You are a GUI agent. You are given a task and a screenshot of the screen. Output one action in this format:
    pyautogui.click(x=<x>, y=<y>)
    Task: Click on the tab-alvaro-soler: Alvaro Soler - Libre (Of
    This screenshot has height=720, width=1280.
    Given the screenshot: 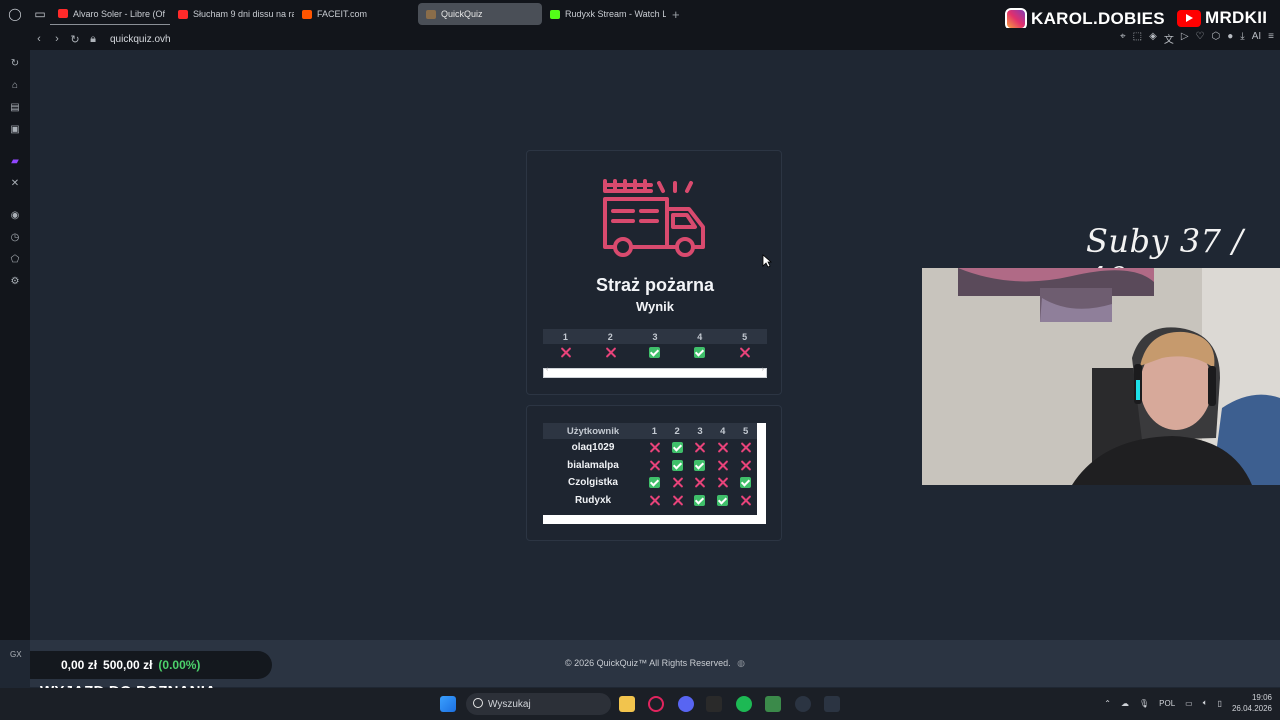 What is the action you would take?
    pyautogui.click(x=110, y=14)
    